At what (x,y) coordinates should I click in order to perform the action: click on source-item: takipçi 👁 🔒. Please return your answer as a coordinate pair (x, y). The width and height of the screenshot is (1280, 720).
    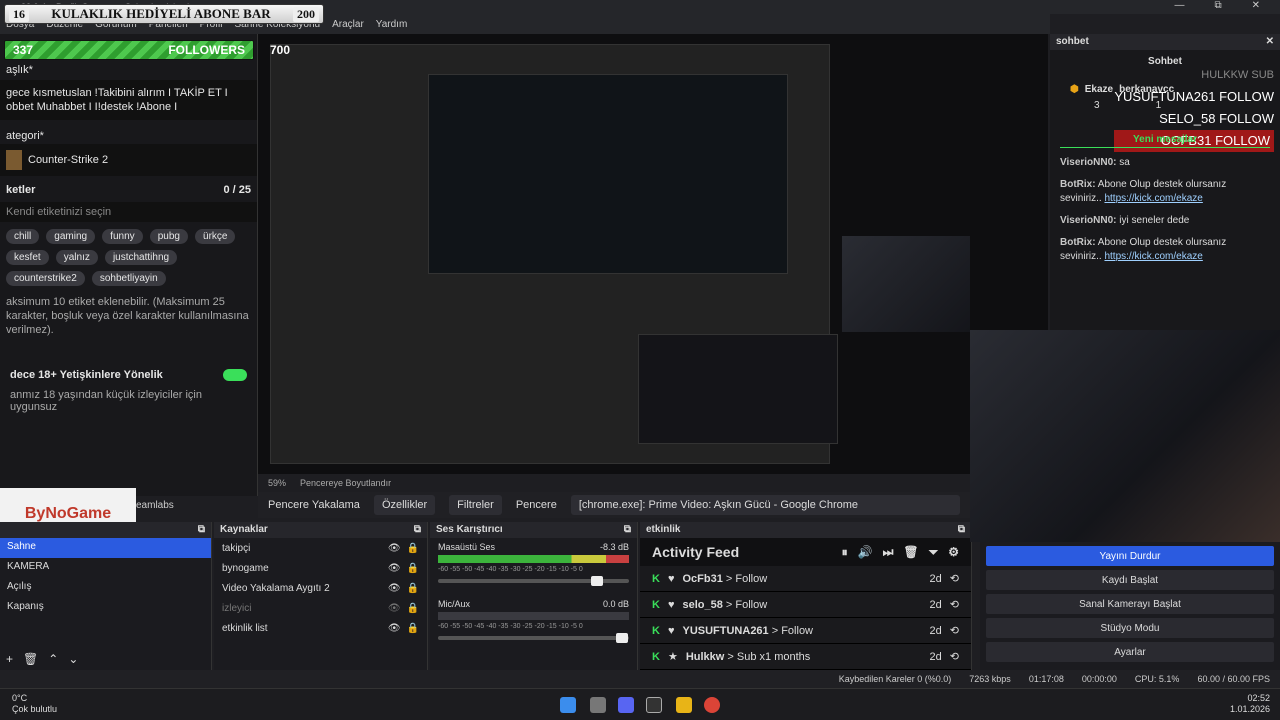
    Looking at the image, I should click on (320, 548).